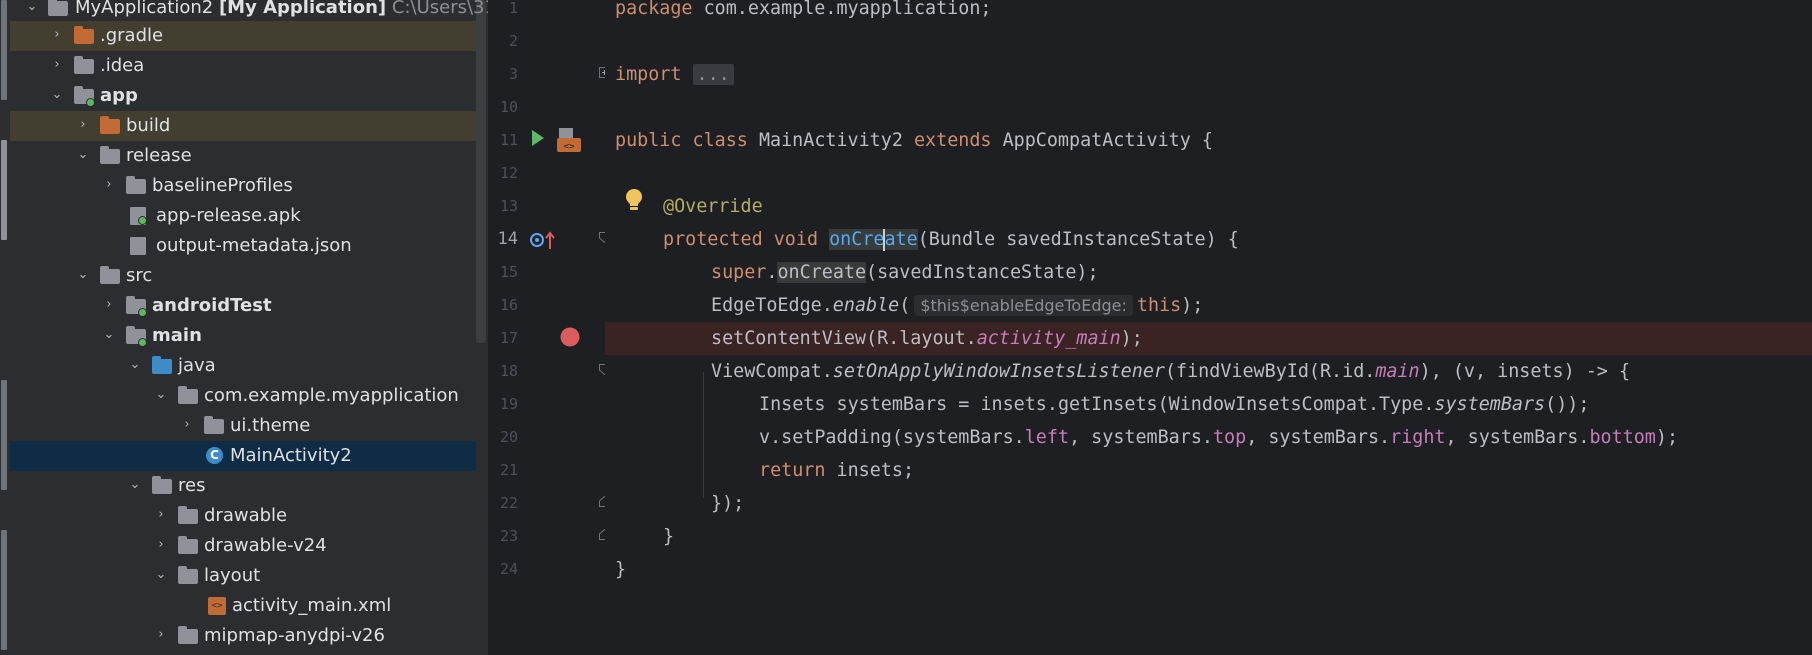 This screenshot has height=655, width=1812. I want to click on tree-item-label: ui.theme, so click(270, 425).